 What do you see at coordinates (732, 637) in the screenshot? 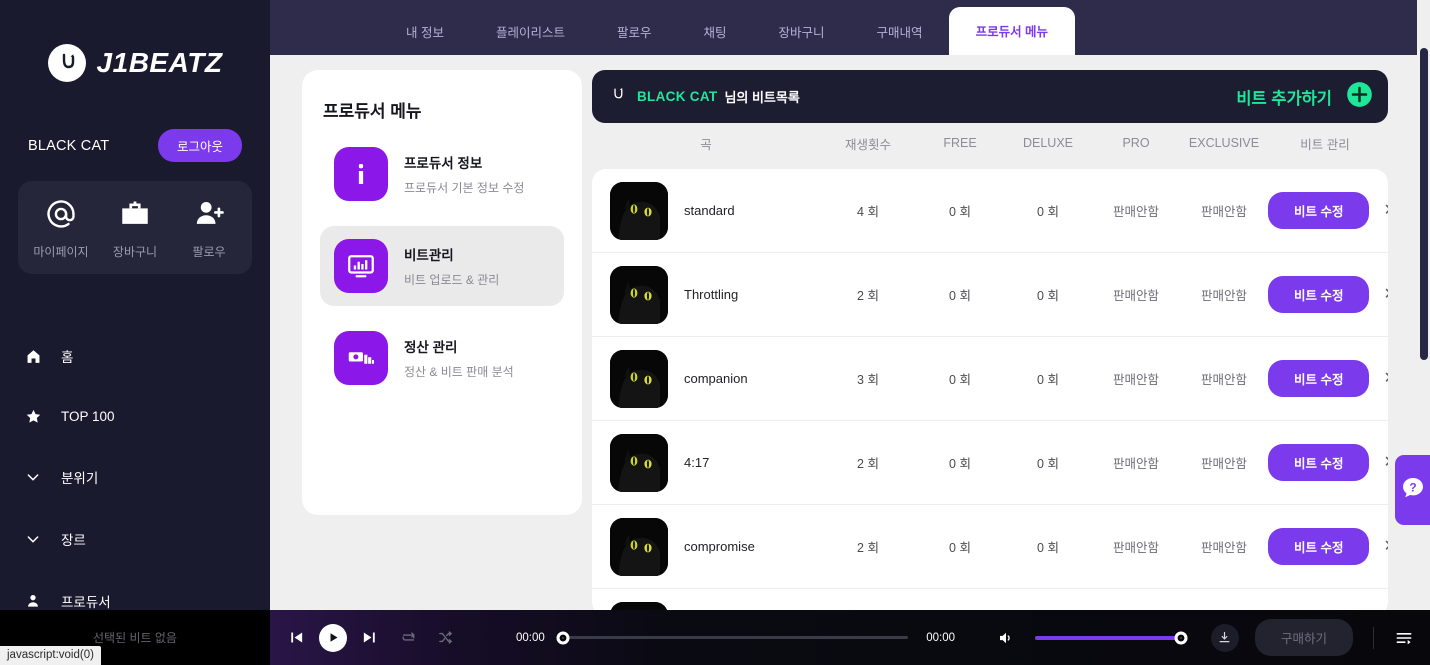
I see `progress-slider` at bounding box center [732, 637].